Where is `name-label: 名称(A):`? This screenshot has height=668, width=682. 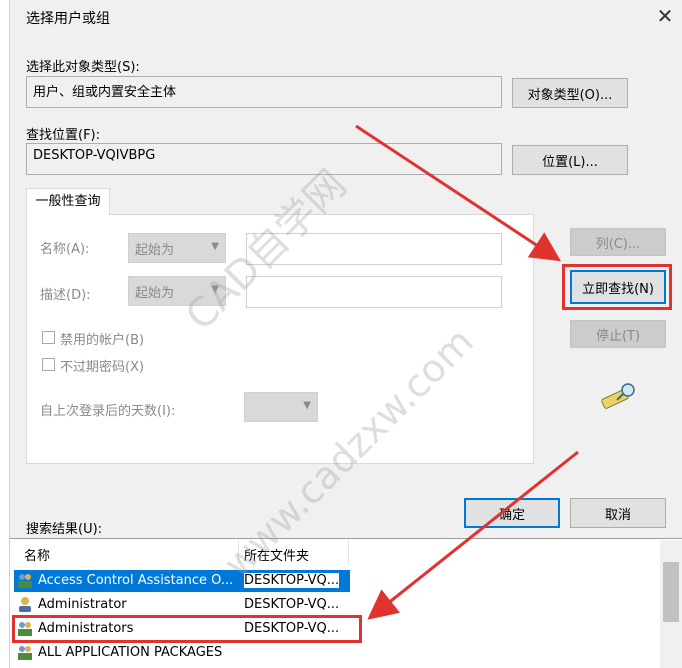 name-label: 名称(A): is located at coordinates (65, 249).